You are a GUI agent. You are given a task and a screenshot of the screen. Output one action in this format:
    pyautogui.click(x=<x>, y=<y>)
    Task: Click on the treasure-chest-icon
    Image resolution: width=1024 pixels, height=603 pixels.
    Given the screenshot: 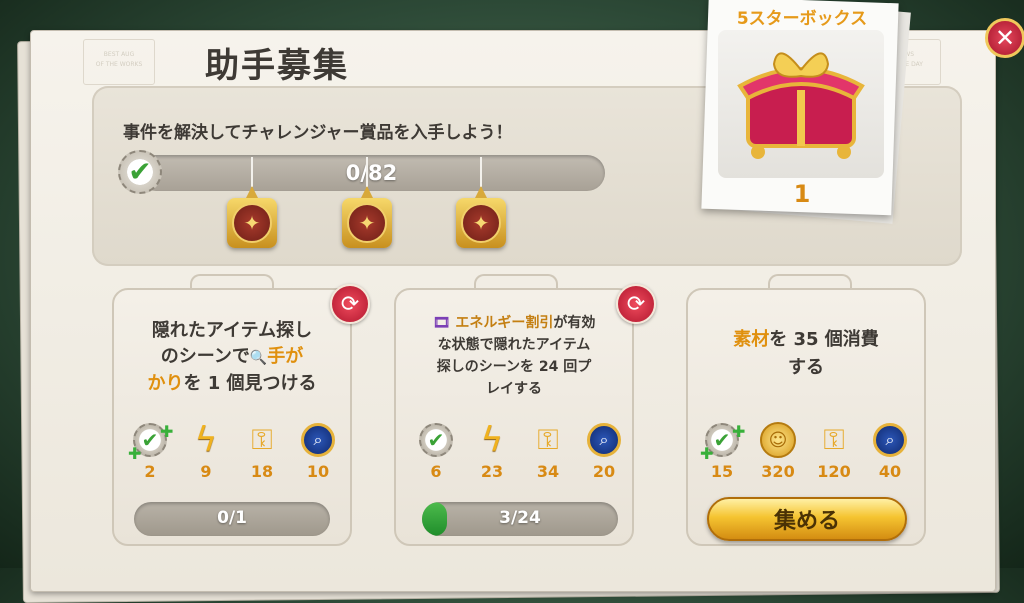 What is the action you would take?
    pyautogui.click(x=801, y=104)
    